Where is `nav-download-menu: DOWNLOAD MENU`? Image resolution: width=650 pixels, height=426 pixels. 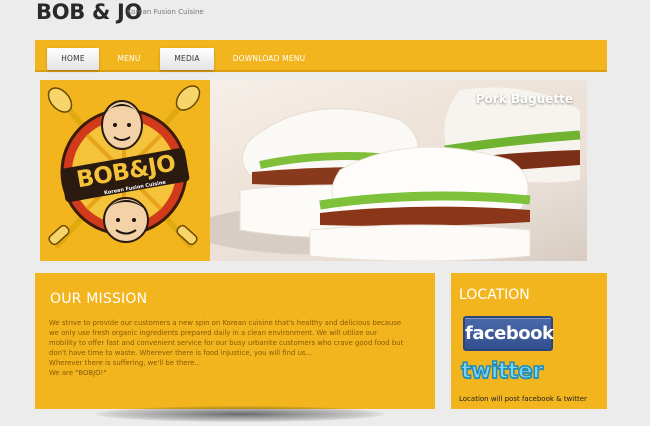
nav-download-menu: DOWNLOAD MENU is located at coordinates (269, 59).